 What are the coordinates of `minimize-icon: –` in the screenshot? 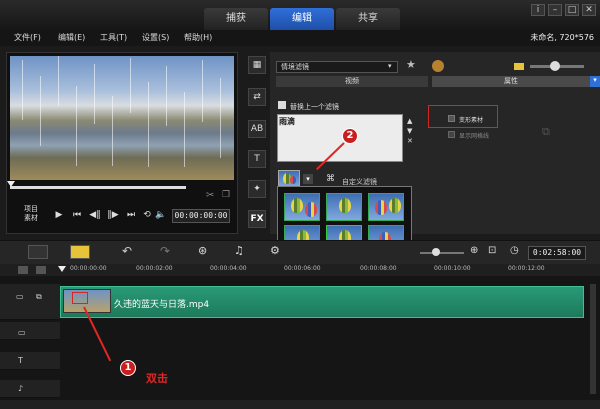 It's located at (555, 10).